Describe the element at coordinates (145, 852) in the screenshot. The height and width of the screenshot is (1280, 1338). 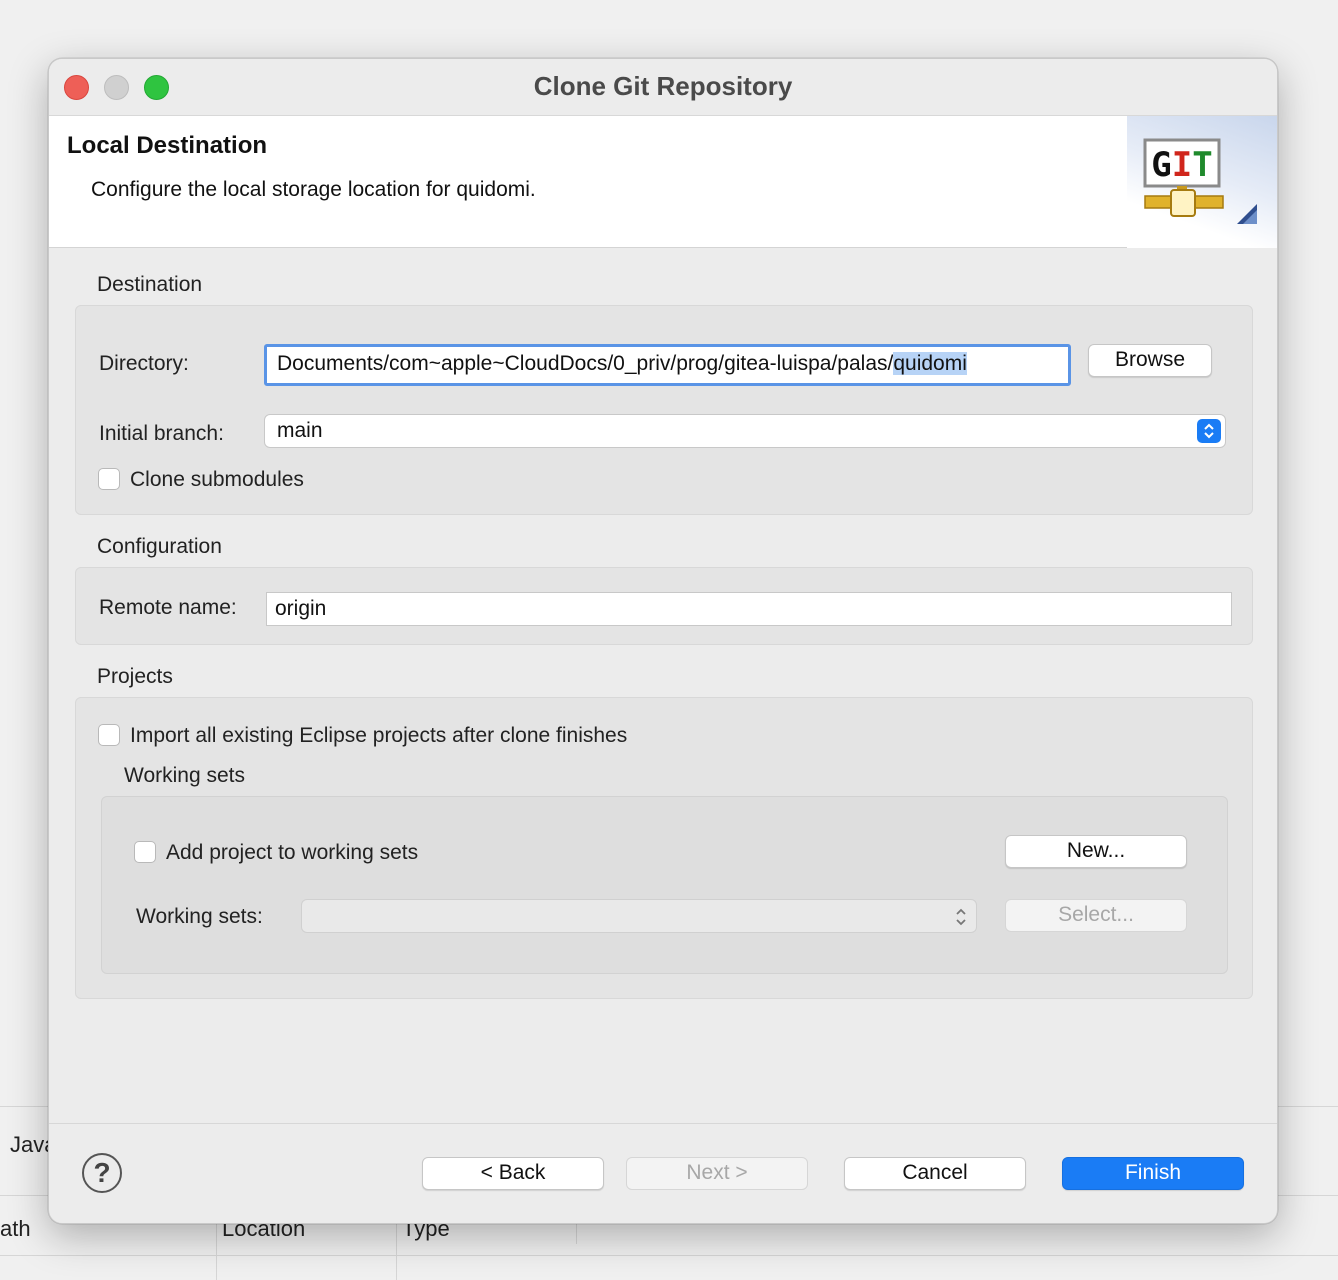
I see `add-to-working-sets-checkbox` at that location.